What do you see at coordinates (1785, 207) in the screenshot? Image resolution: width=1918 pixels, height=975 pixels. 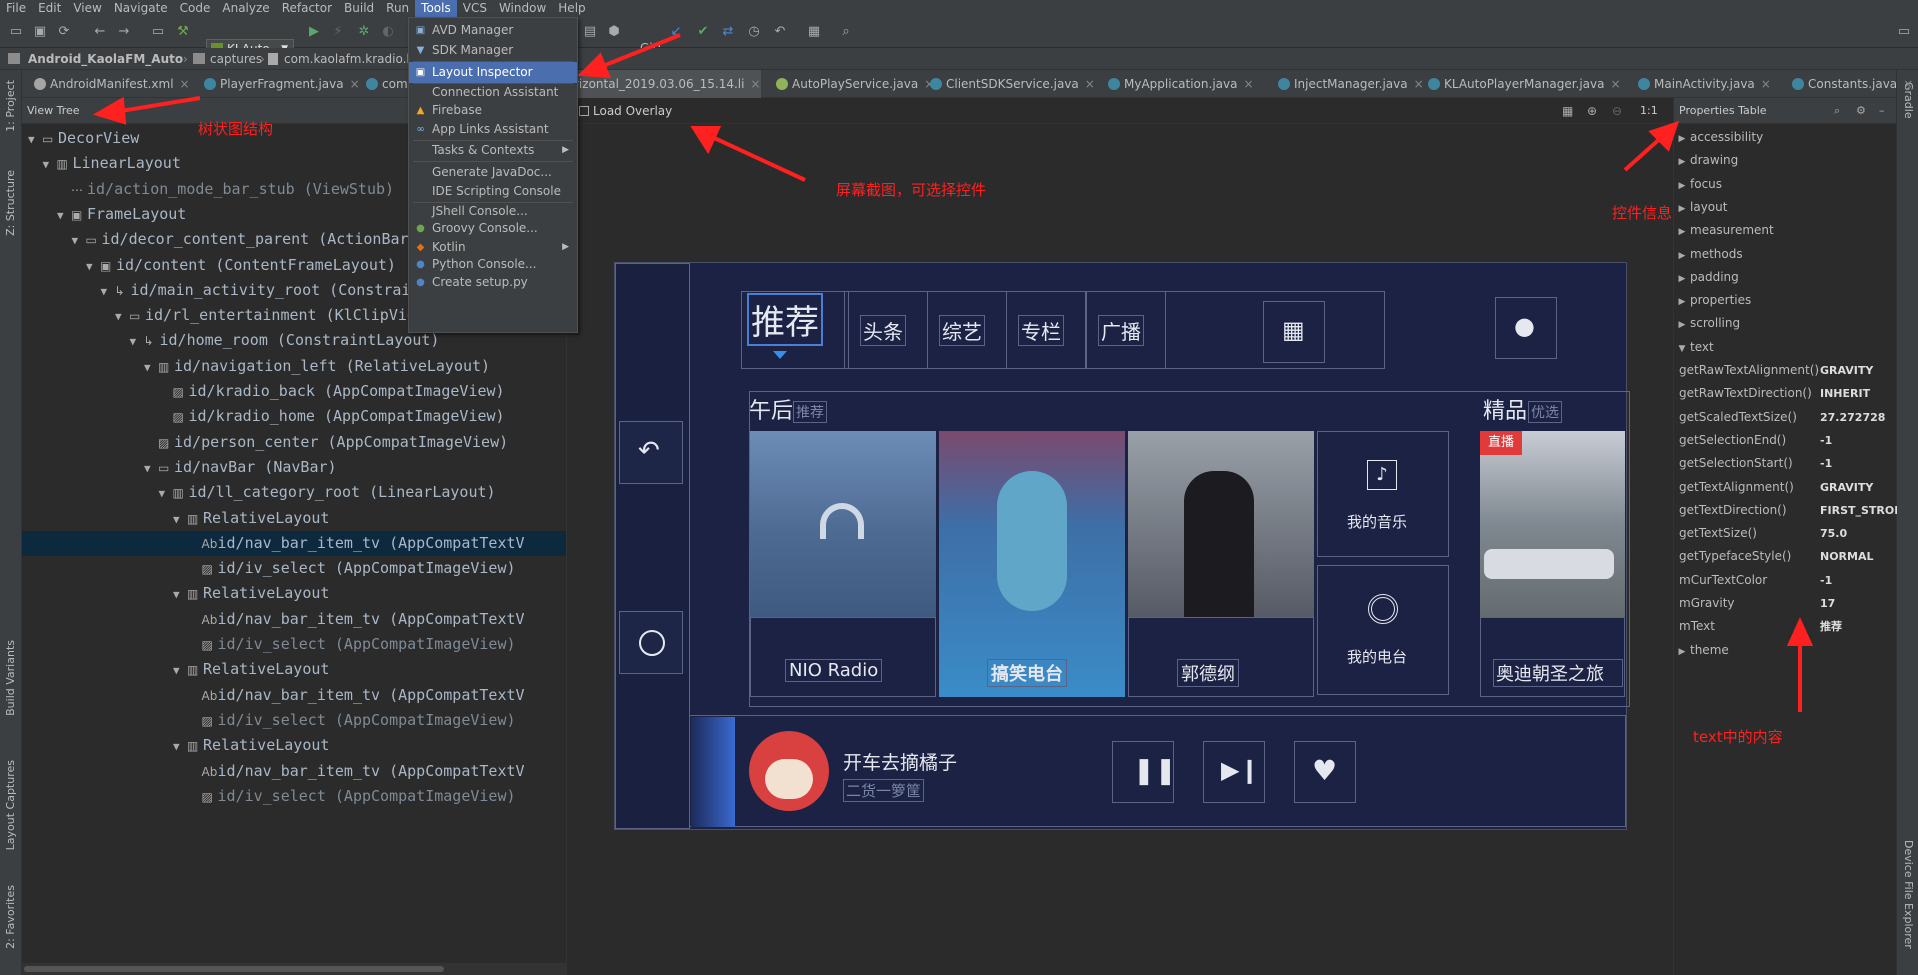 I see `property-group: ▶ layout` at bounding box center [1785, 207].